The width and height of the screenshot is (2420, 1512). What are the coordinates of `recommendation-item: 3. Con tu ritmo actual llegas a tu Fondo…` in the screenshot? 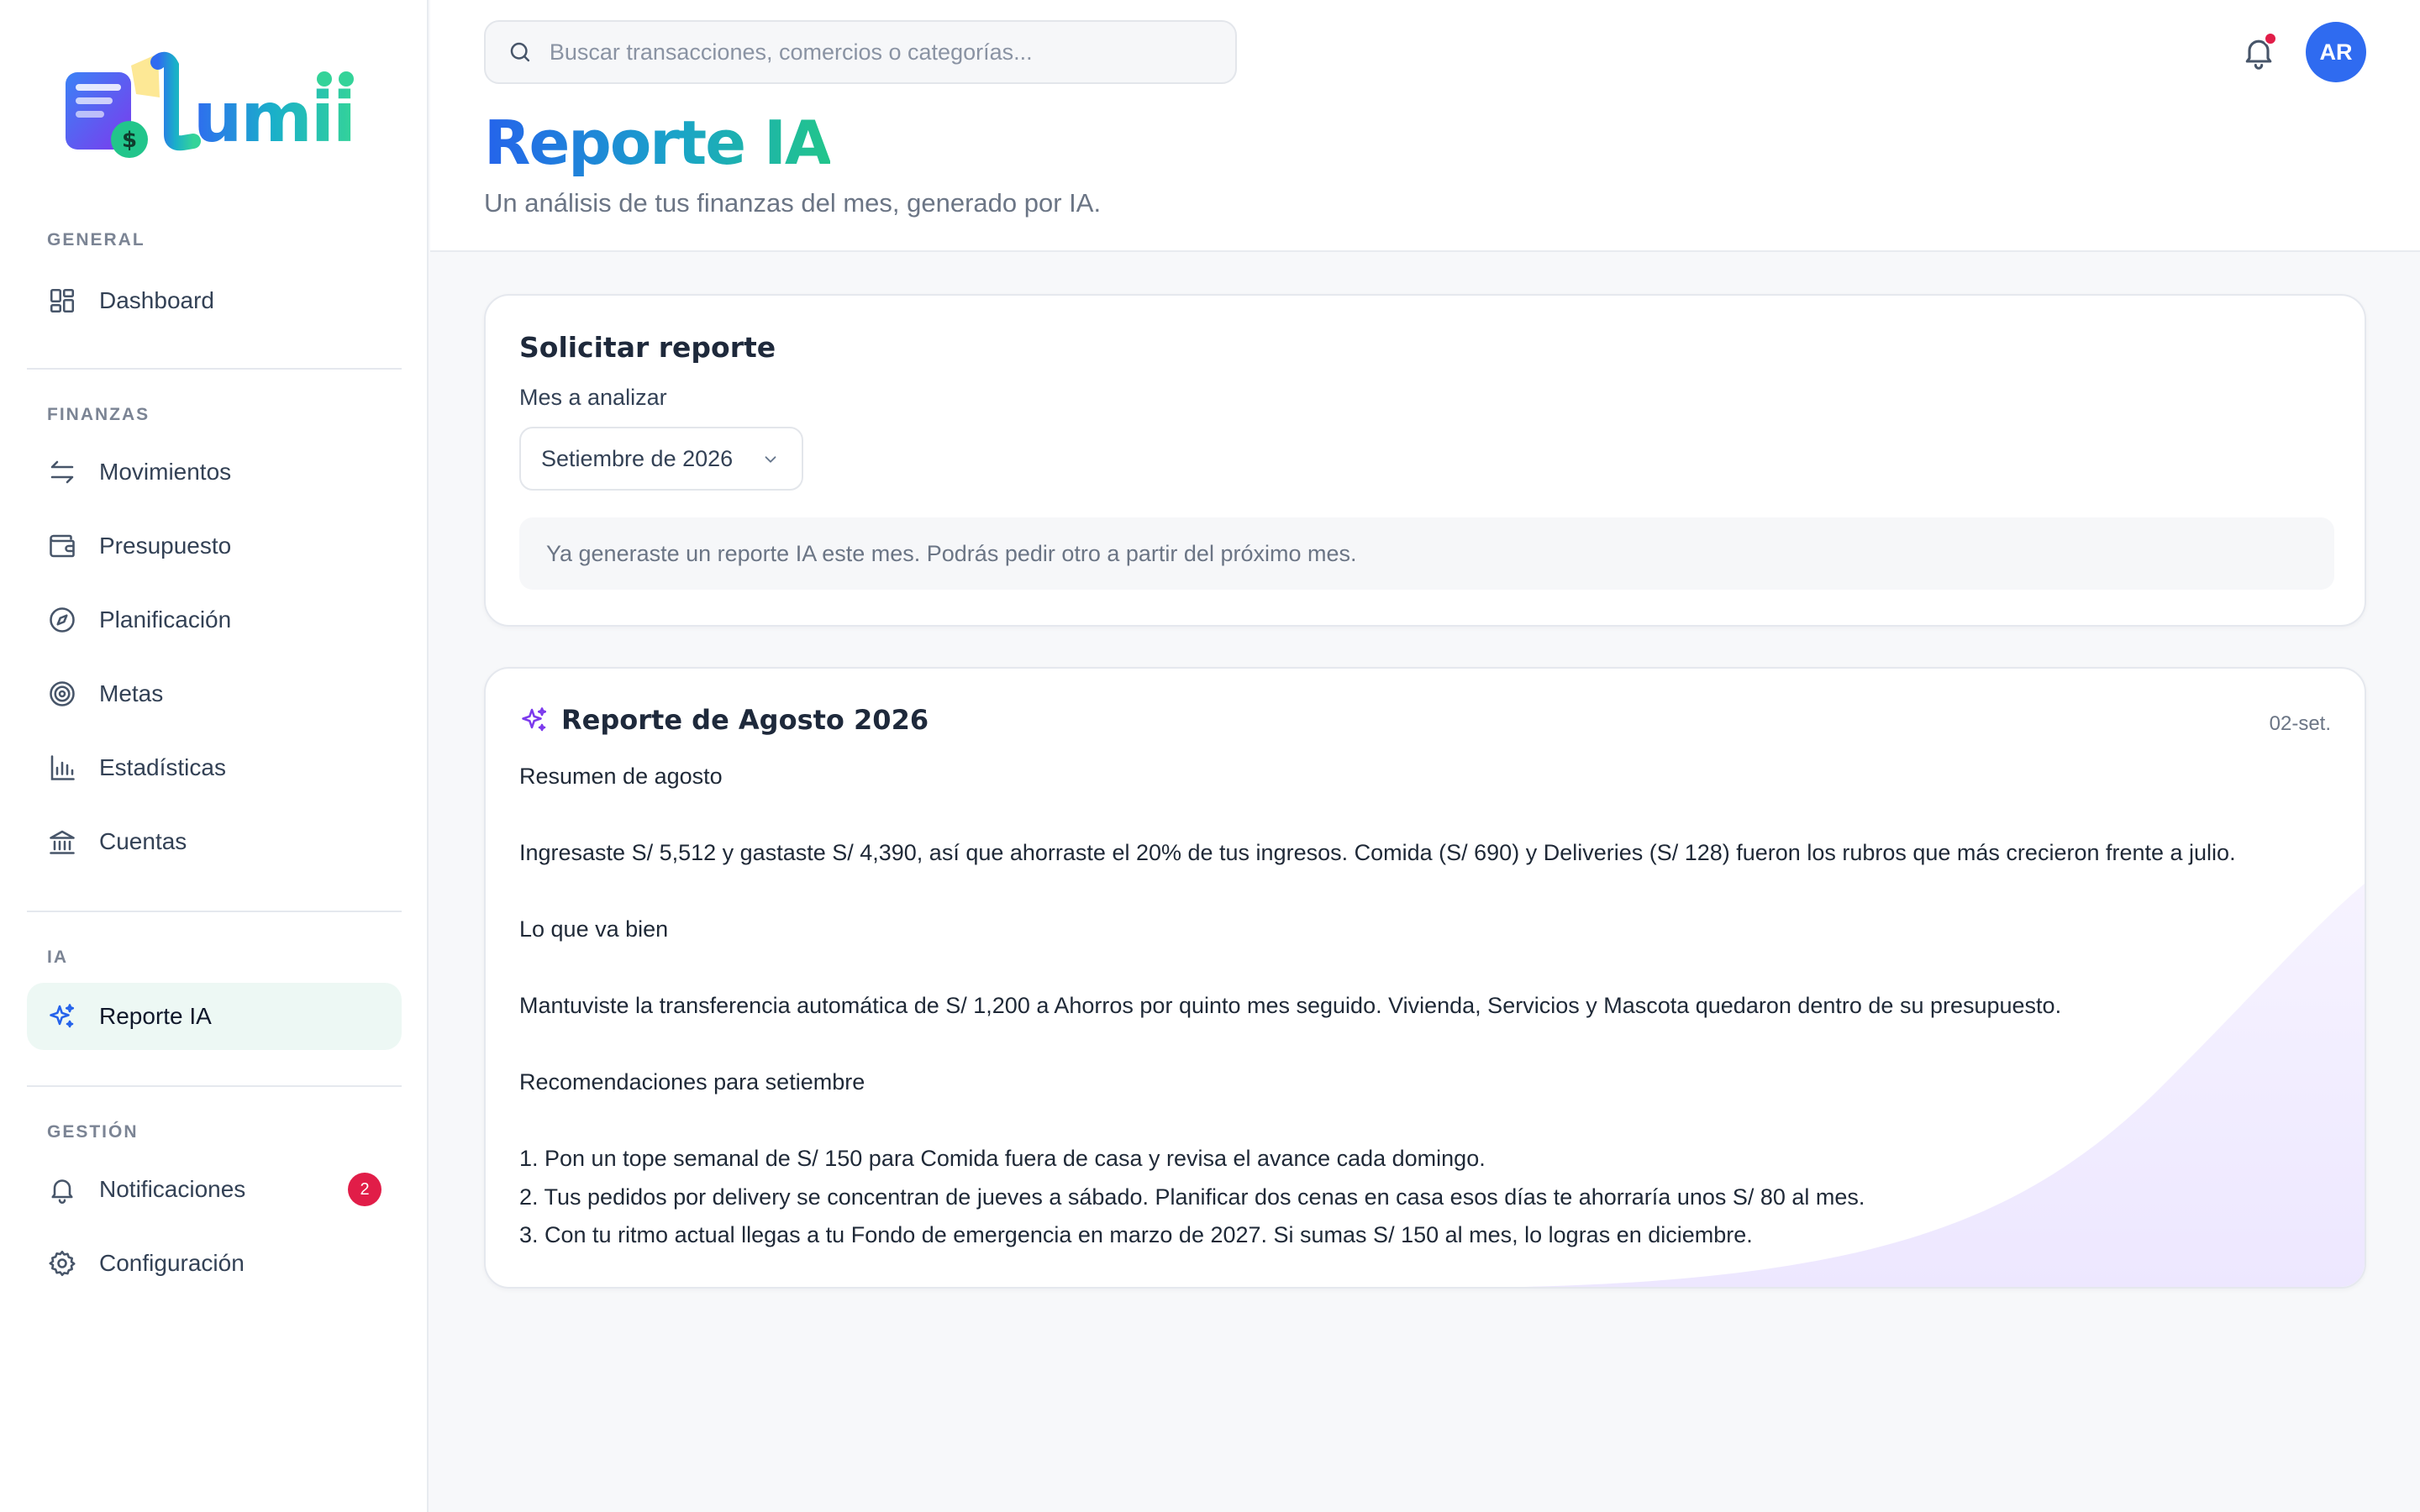 It's located at (1136, 1234).